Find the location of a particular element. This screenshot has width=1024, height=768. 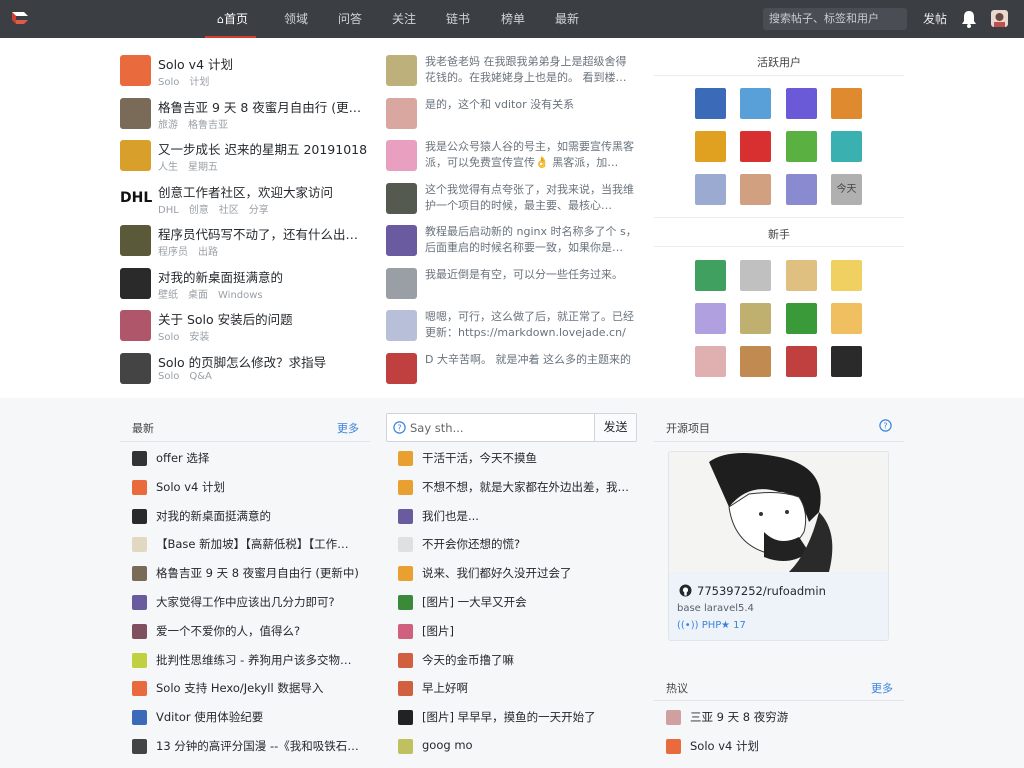

chat-item: 说来、我们都好久没开过会了 is located at coordinates (516, 574).